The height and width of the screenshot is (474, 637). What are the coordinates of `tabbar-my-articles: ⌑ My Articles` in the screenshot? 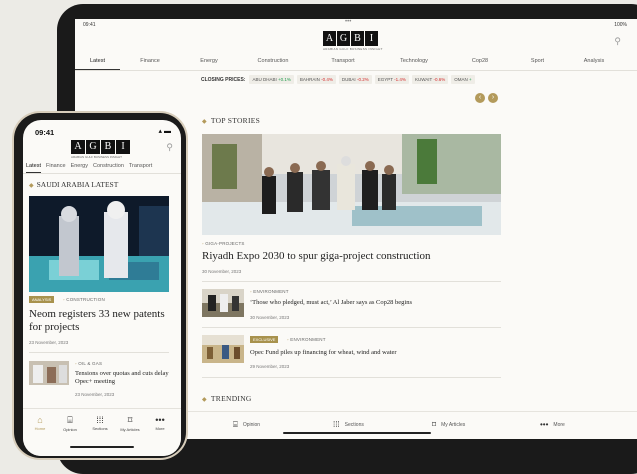 It's located at (130, 423).